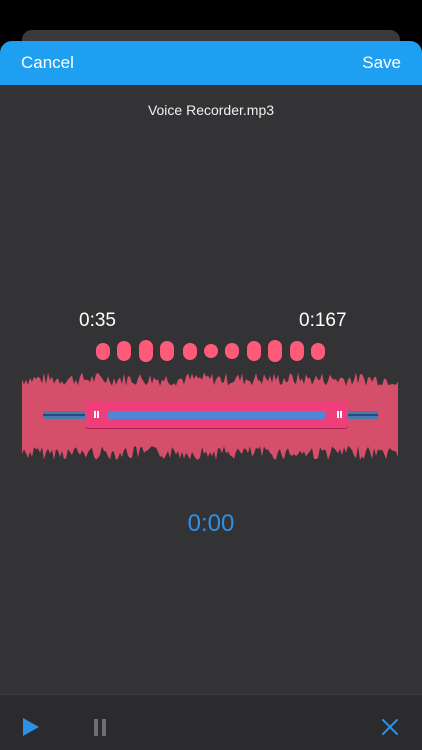  What do you see at coordinates (381, 63) in the screenshot?
I see `save-button: Save` at bounding box center [381, 63].